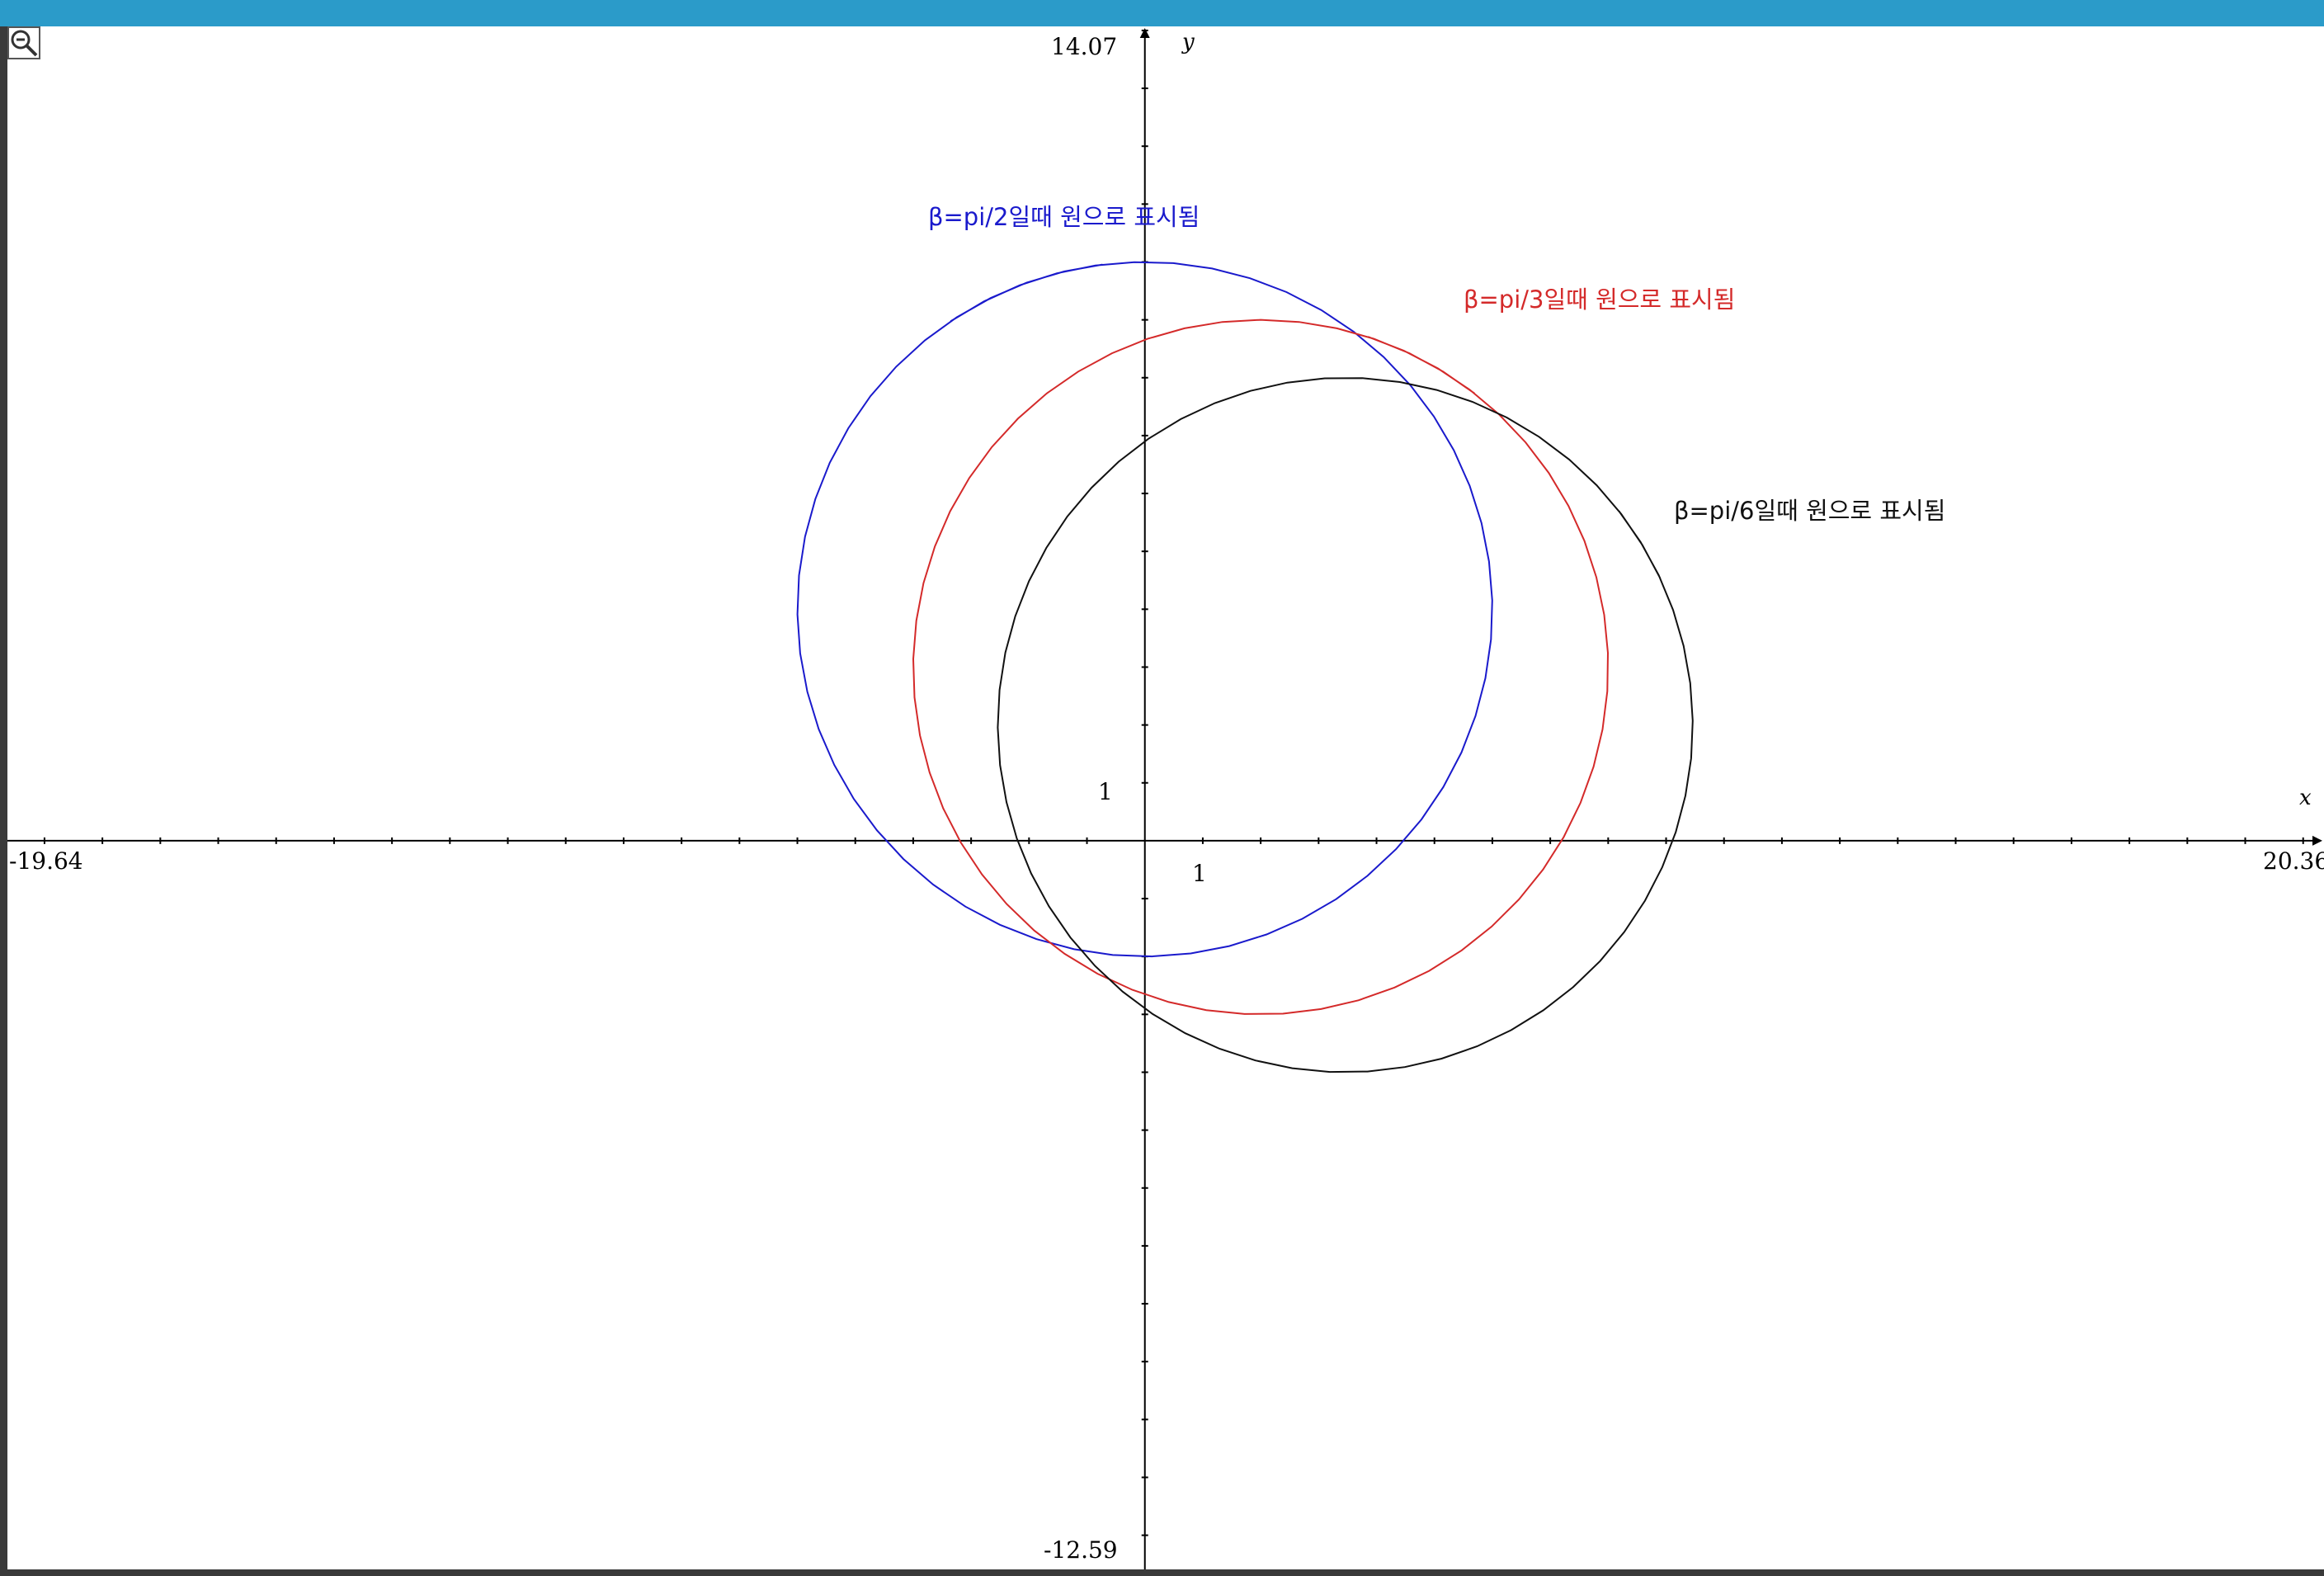  I want to click on y-min-label: -12.59, so click(1081, 1550).